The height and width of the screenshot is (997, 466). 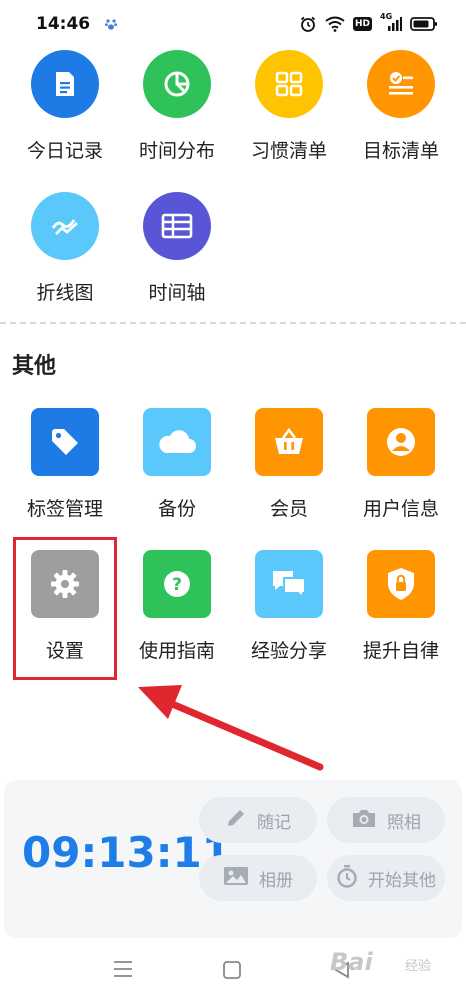 I want to click on pencil-icon, so click(x=236, y=820).